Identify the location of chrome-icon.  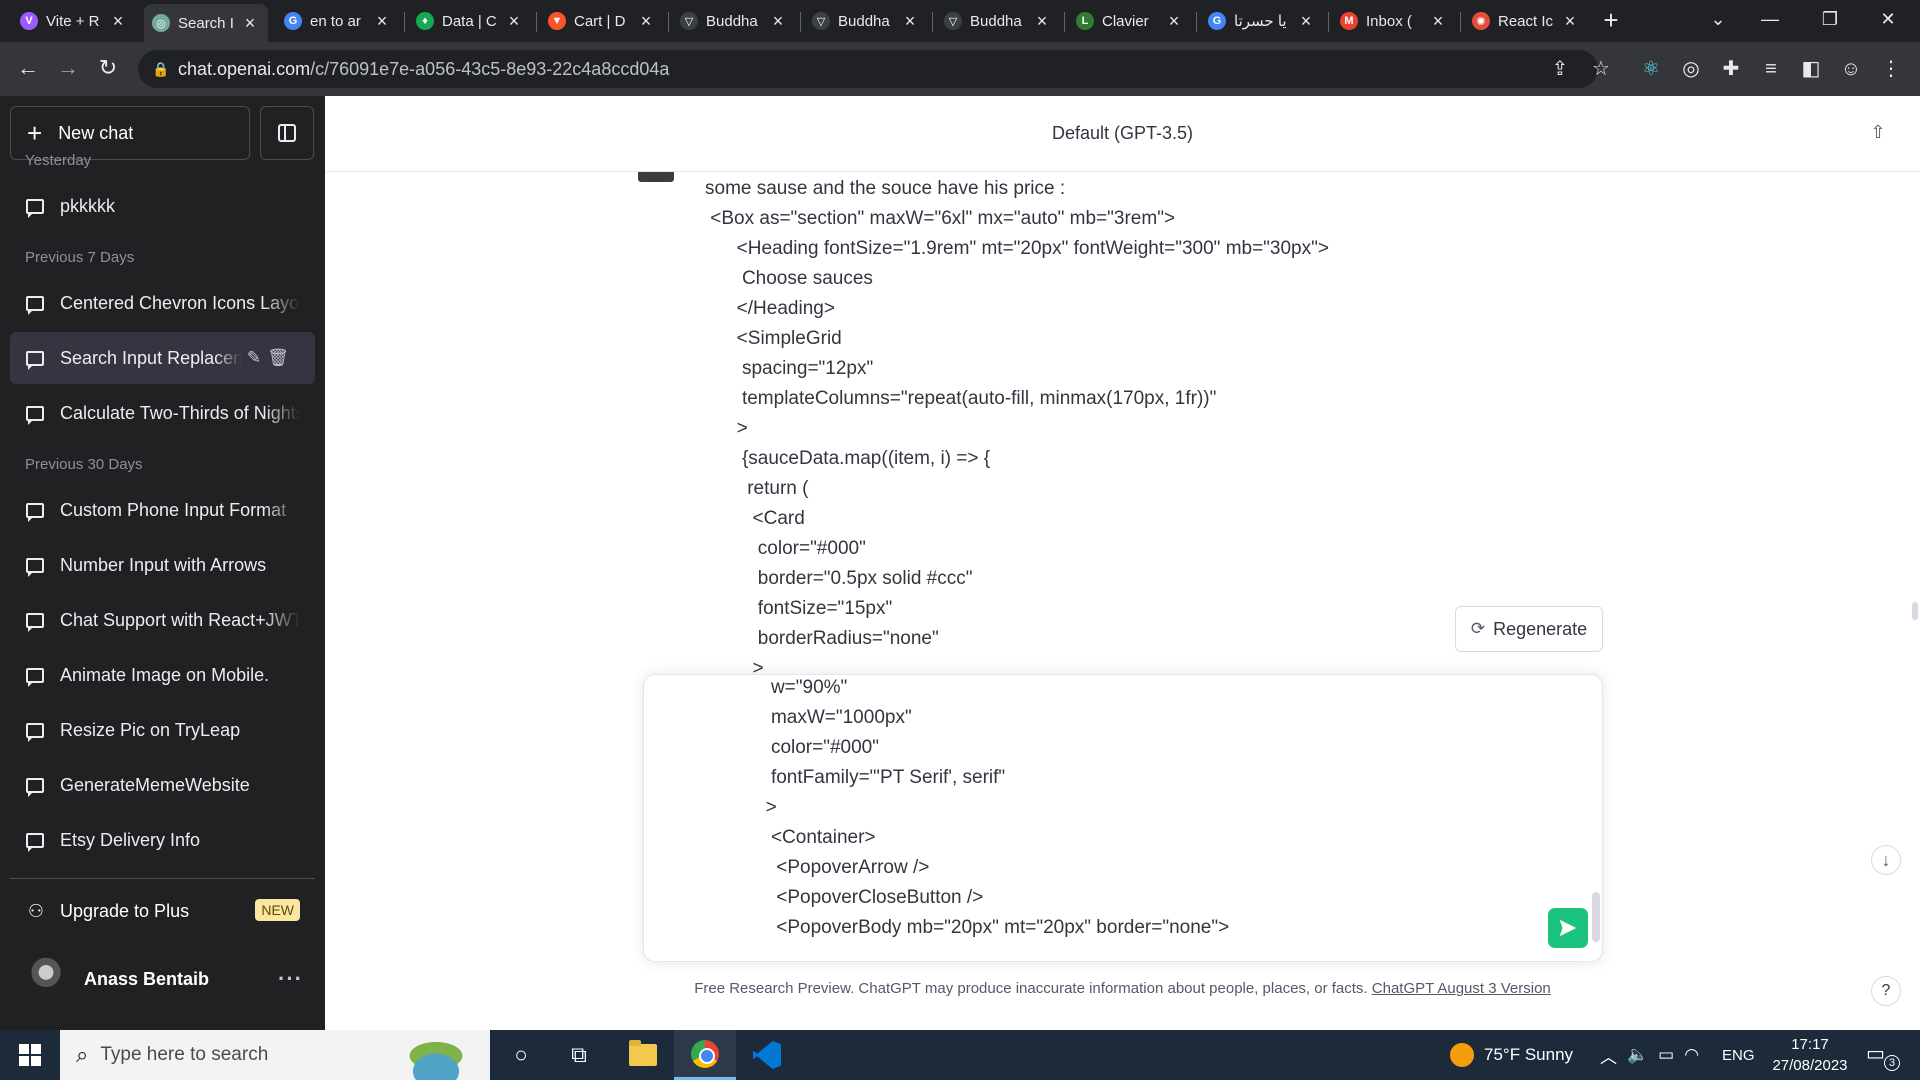
(705, 1055).